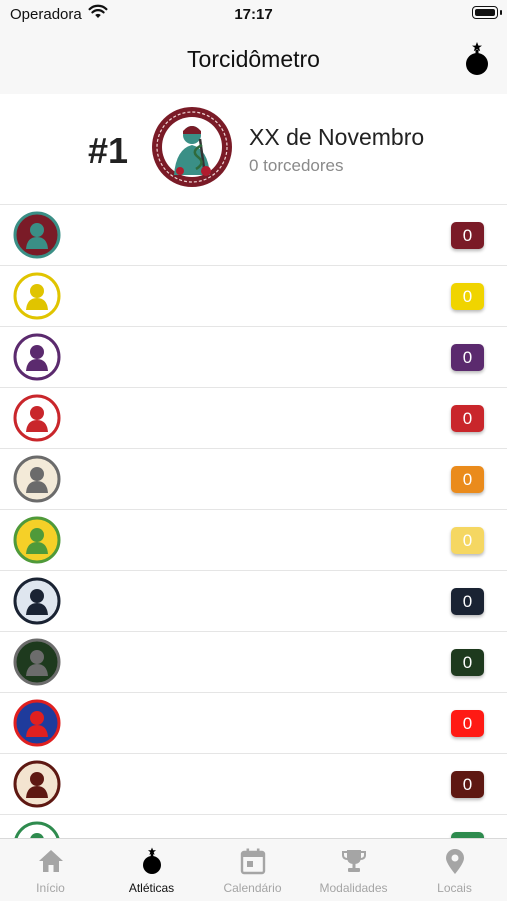 The width and height of the screenshot is (507, 901). I want to click on navy-bear-logo, so click(37, 601).